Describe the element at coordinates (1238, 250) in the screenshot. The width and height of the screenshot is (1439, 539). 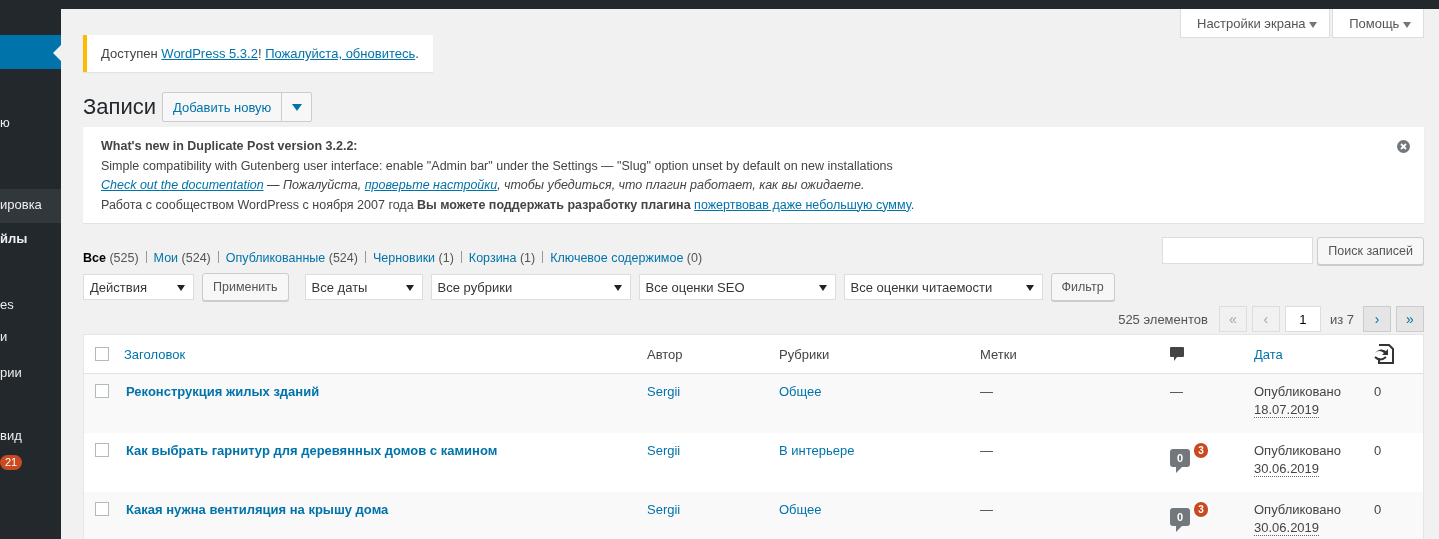
I see `search-field` at that location.